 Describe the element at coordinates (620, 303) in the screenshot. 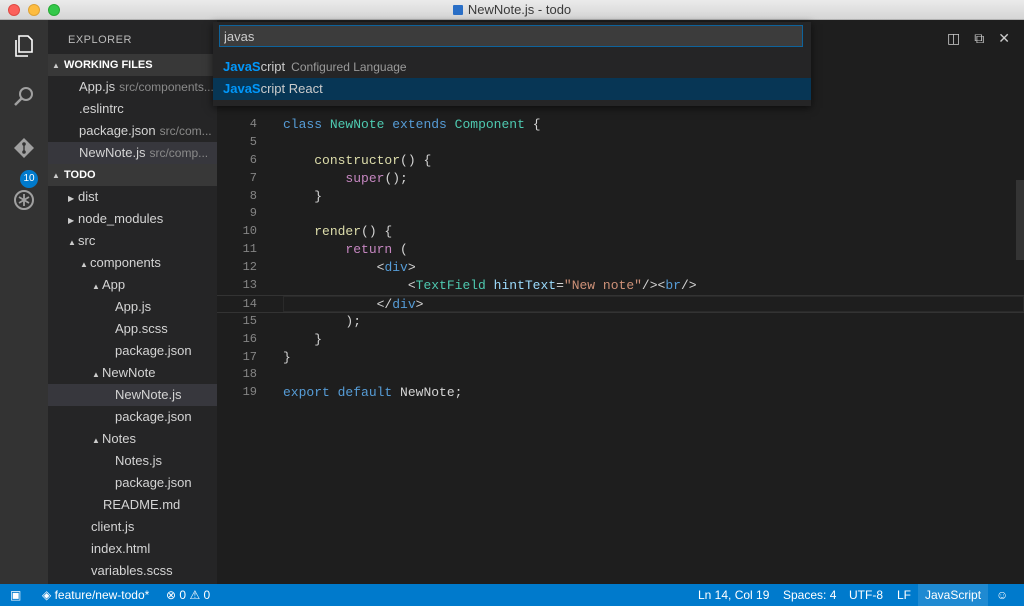

I see `code-line-current: 14 </div>` at that location.